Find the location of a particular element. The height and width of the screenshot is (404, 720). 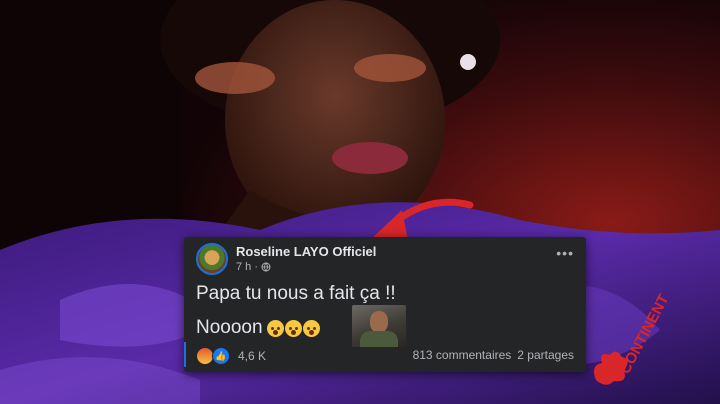

like-reaction-icon: 👍 is located at coordinates (221, 356).